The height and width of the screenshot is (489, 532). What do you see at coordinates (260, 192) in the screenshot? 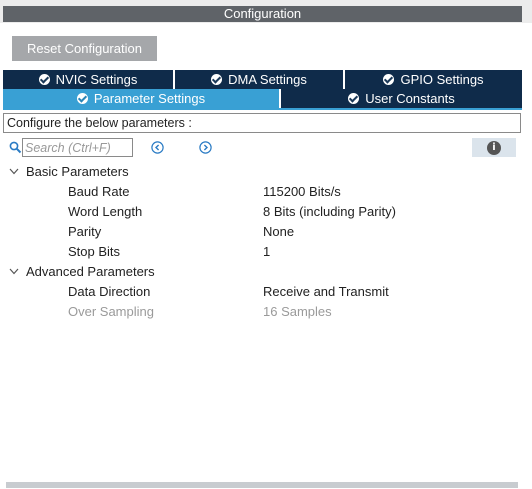
I see `param-row-baud-rate: Baud Rate 115200 Bits/s` at bounding box center [260, 192].